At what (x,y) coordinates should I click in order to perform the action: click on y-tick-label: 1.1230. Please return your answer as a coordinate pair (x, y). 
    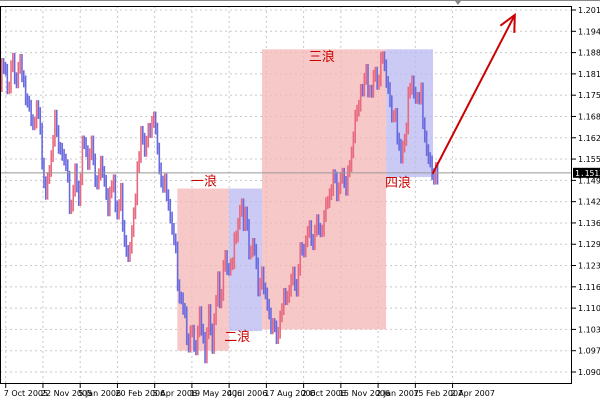
    Looking at the image, I should click on (589, 266).